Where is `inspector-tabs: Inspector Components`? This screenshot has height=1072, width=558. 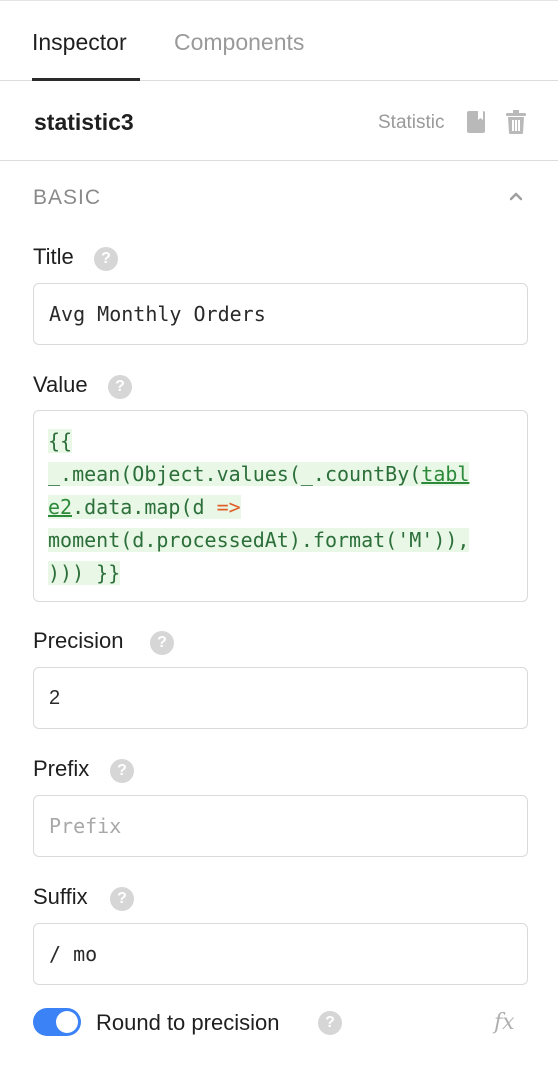
inspector-tabs: Inspector Components is located at coordinates (279, 40).